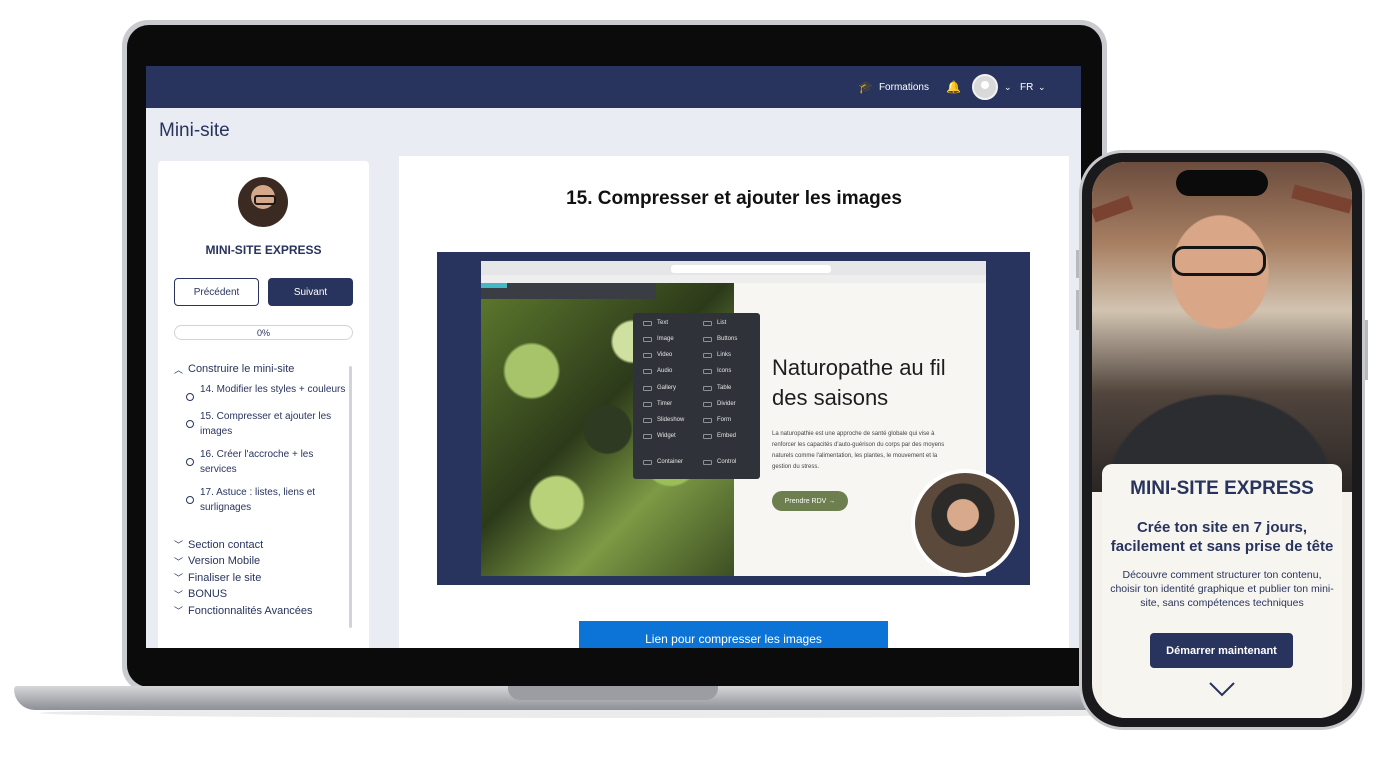 This screenshot has height=758, width=1373. I want to click on next-button: Suivant, so click(310, 292).